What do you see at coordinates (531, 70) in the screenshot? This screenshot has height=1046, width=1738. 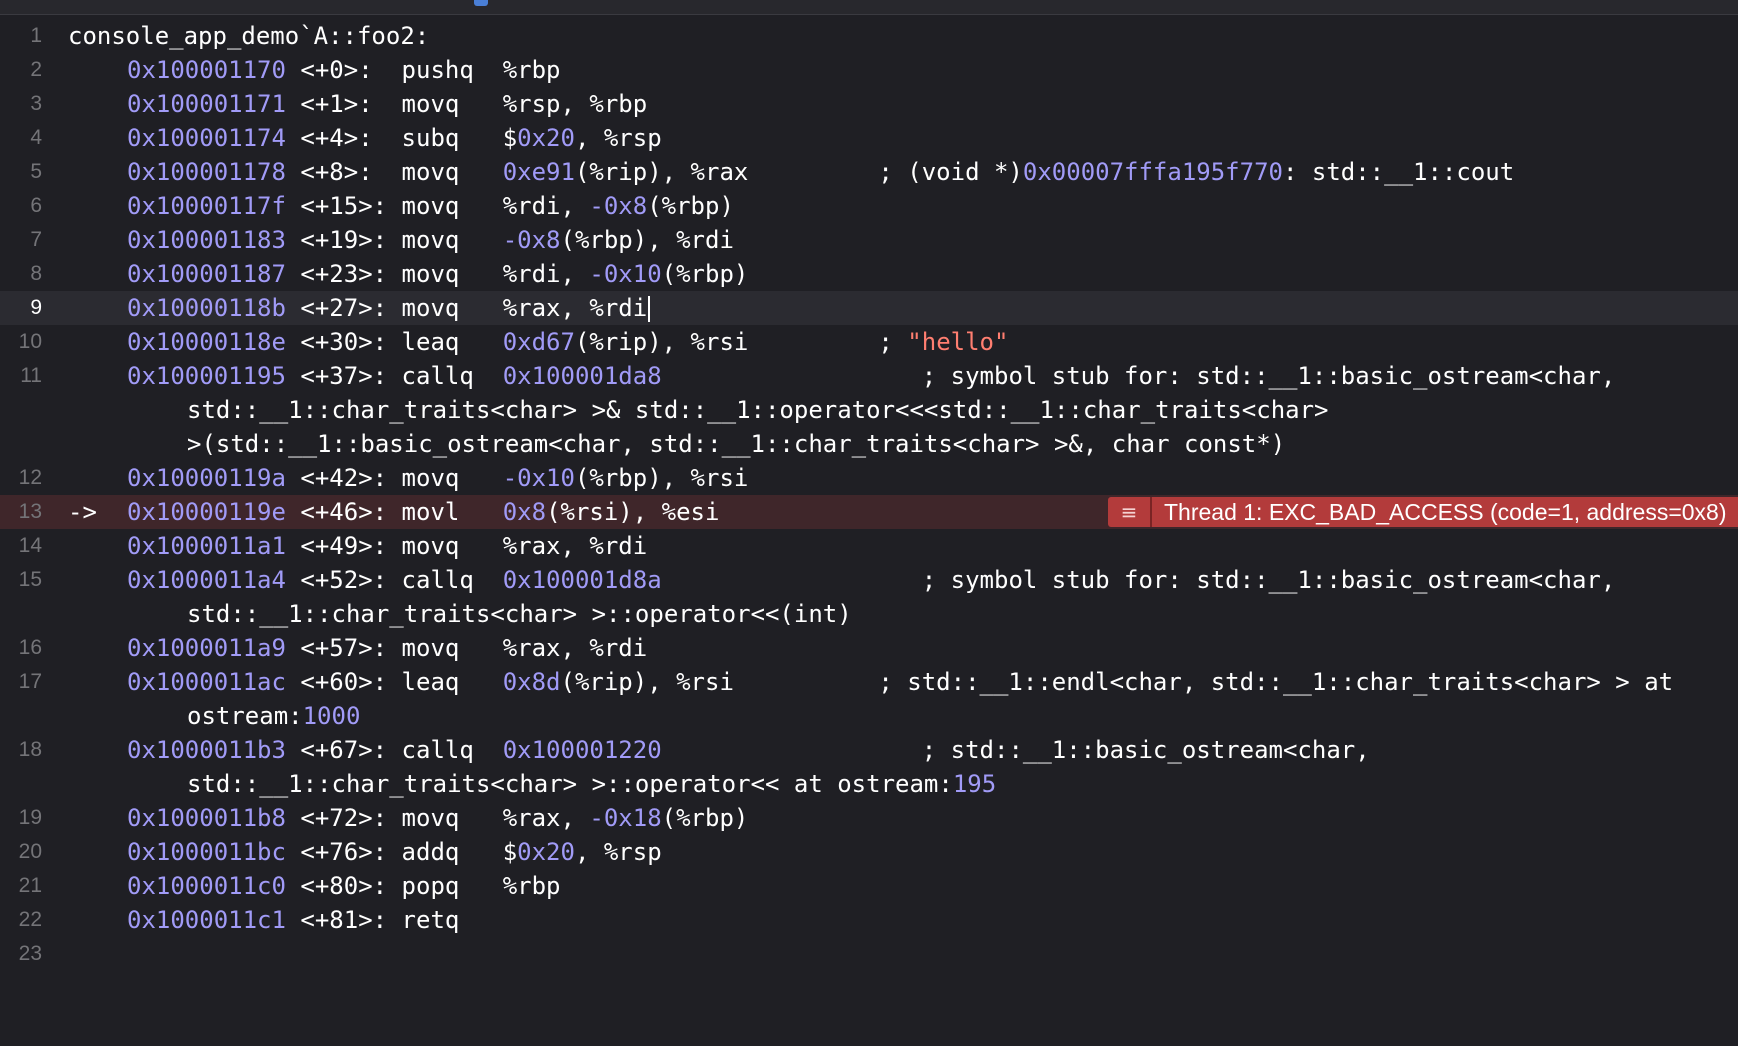 I see `operand: %rbp` at bounding box center [531, 70].